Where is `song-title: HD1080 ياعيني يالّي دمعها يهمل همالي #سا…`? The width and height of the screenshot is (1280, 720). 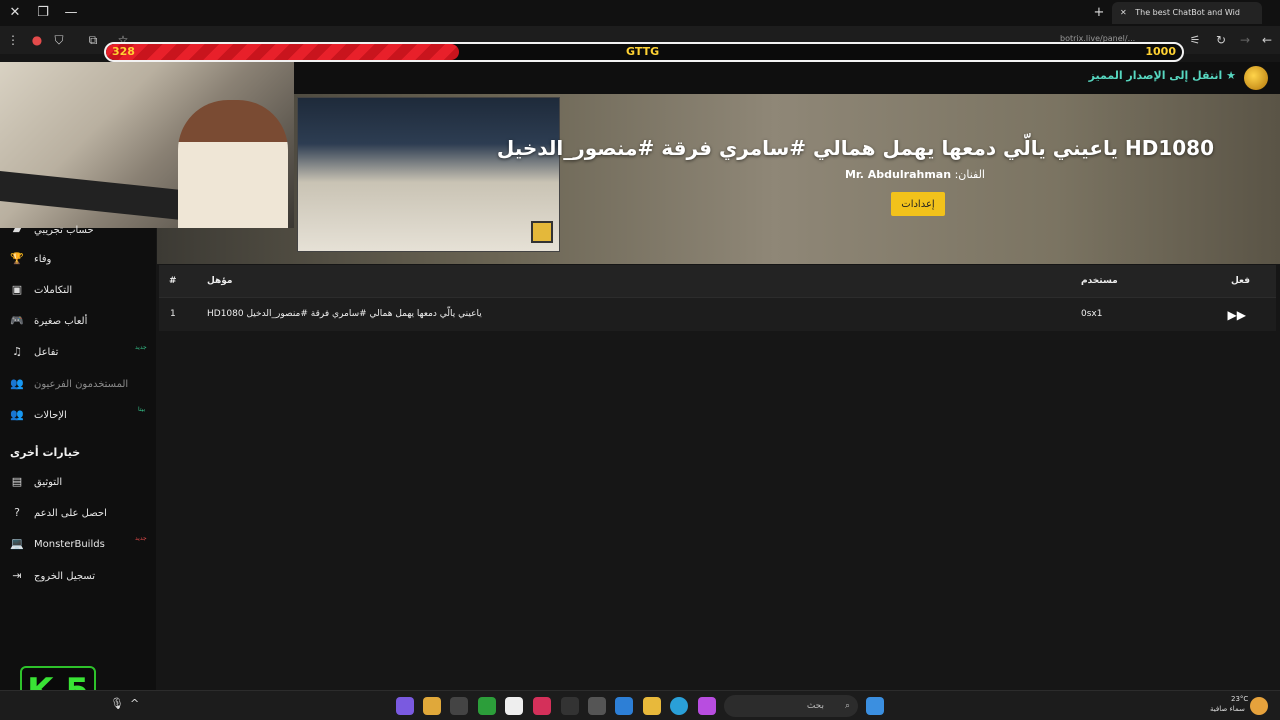
song-title: HD1080 ياعيني يالّي دمعها يهمل همالي #سا… is located at coordinates (855, 148).